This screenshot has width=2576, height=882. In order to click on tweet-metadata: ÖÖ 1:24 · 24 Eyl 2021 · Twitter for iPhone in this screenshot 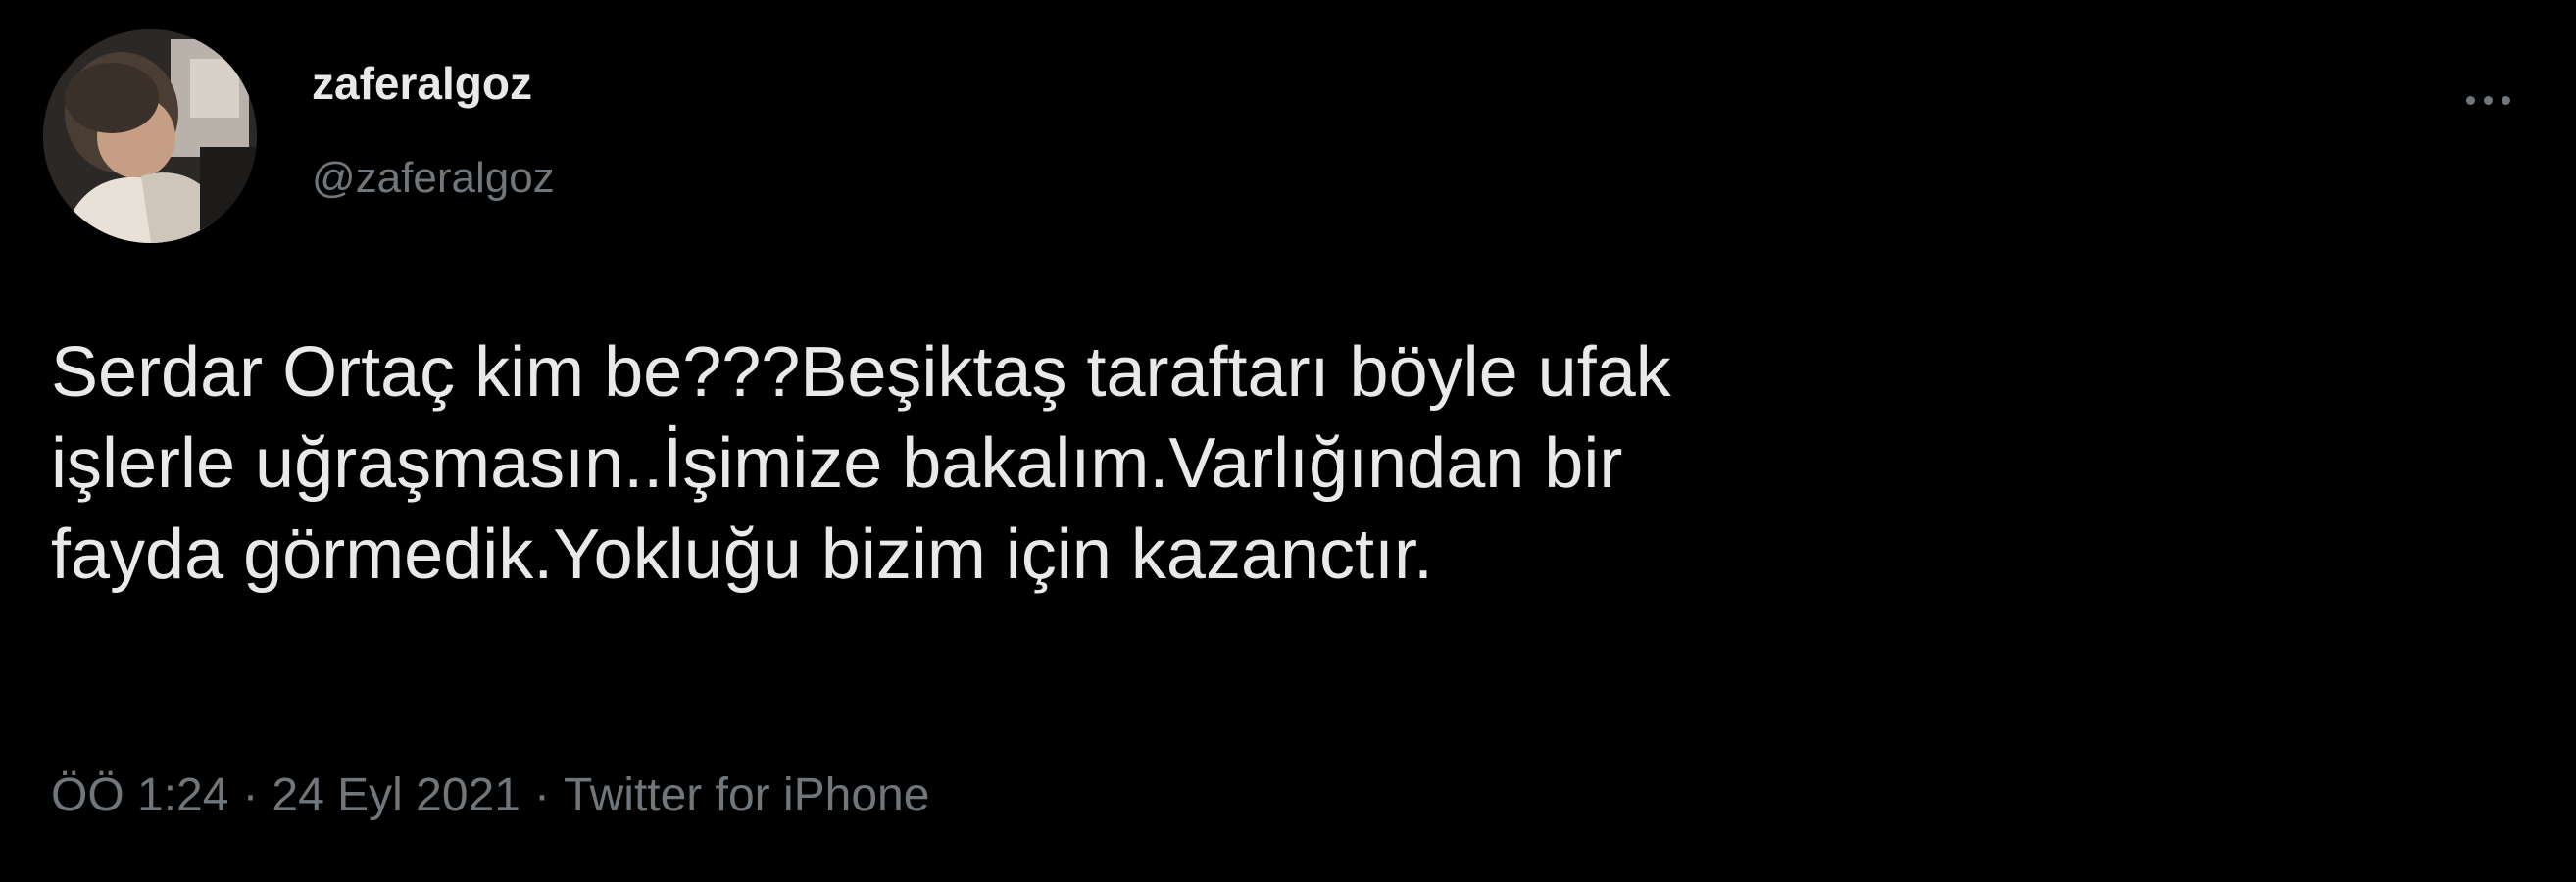, I will do `click(490, 795)`.